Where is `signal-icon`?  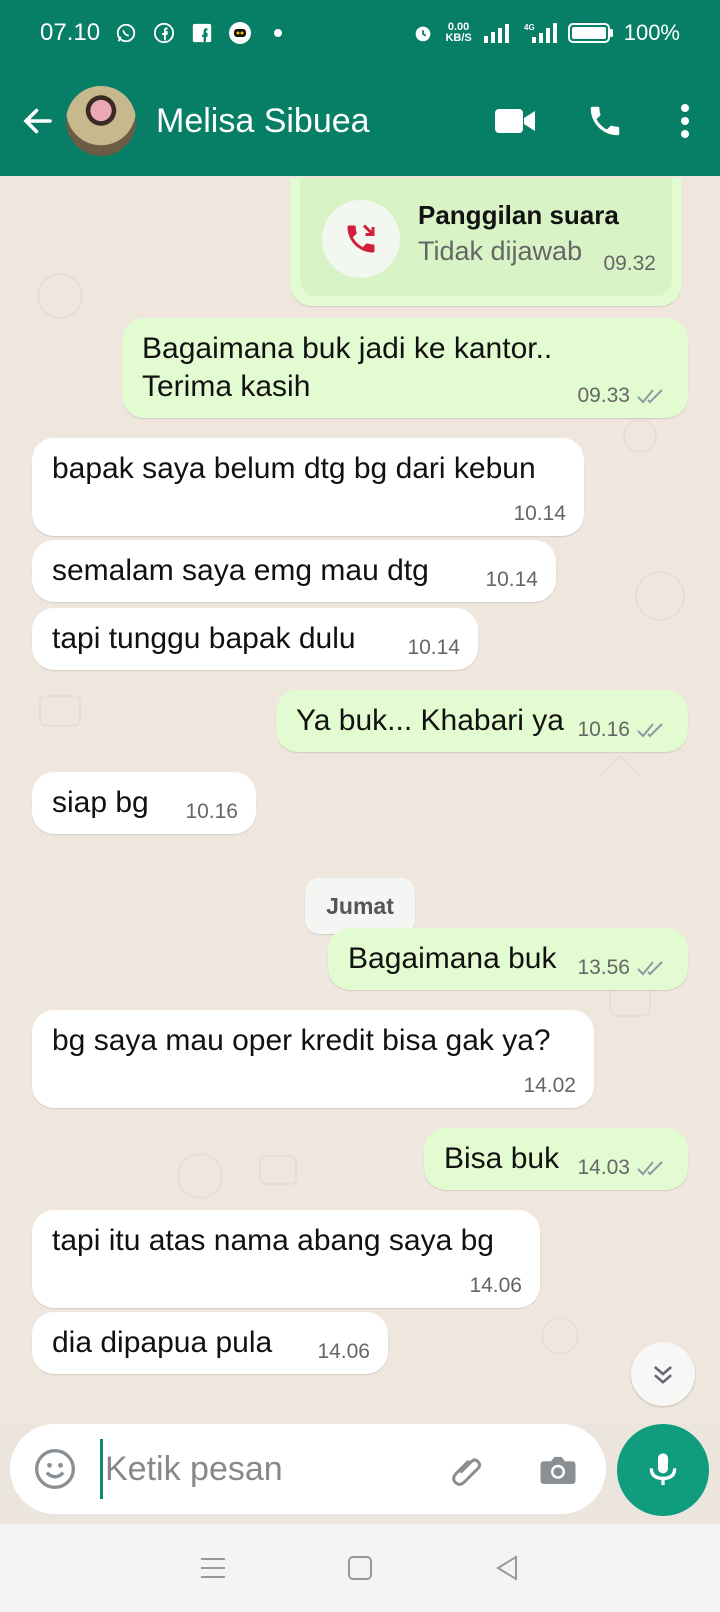
signal-icon is located at coordinates (497, 33).